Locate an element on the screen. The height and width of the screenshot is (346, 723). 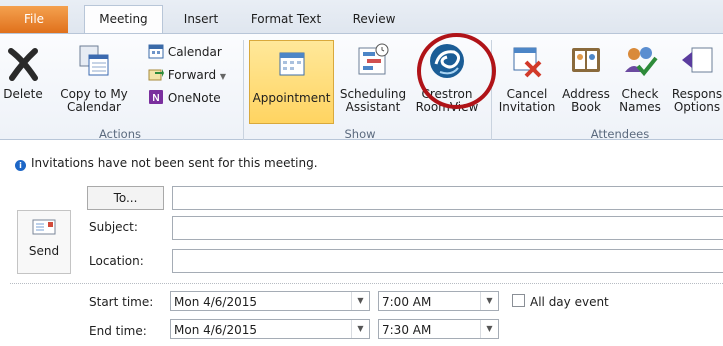
end-time-label: End time: is located at coordinates (118, 331).